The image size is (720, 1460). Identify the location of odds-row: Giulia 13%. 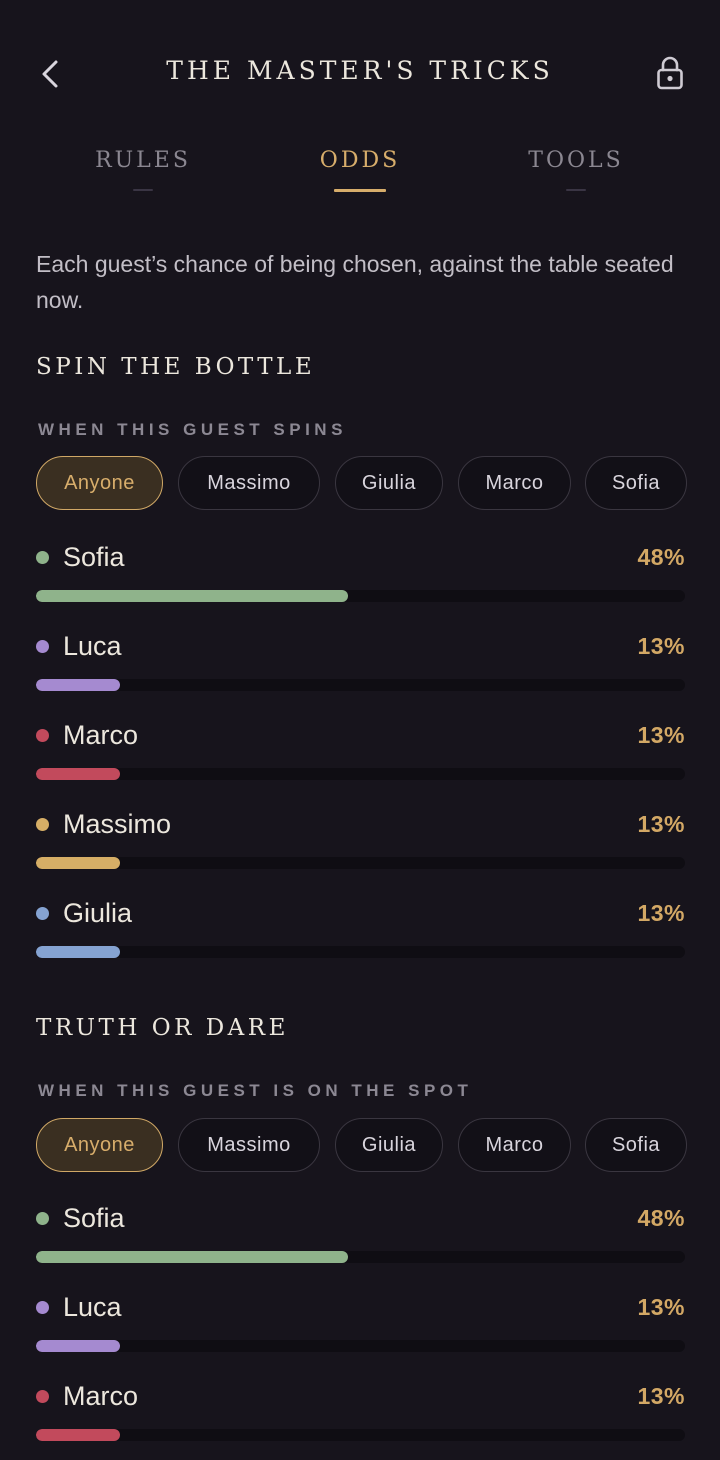
(360, 926).